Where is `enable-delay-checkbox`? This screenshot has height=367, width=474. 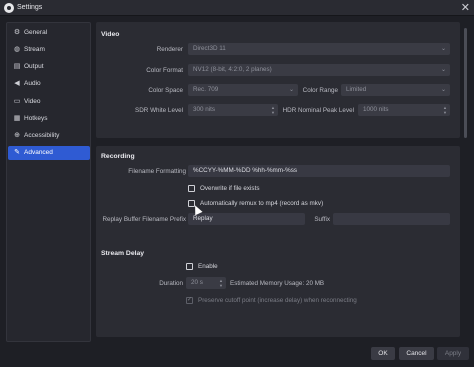 enable-delay-checkbox is located at coordinates (189, 266).